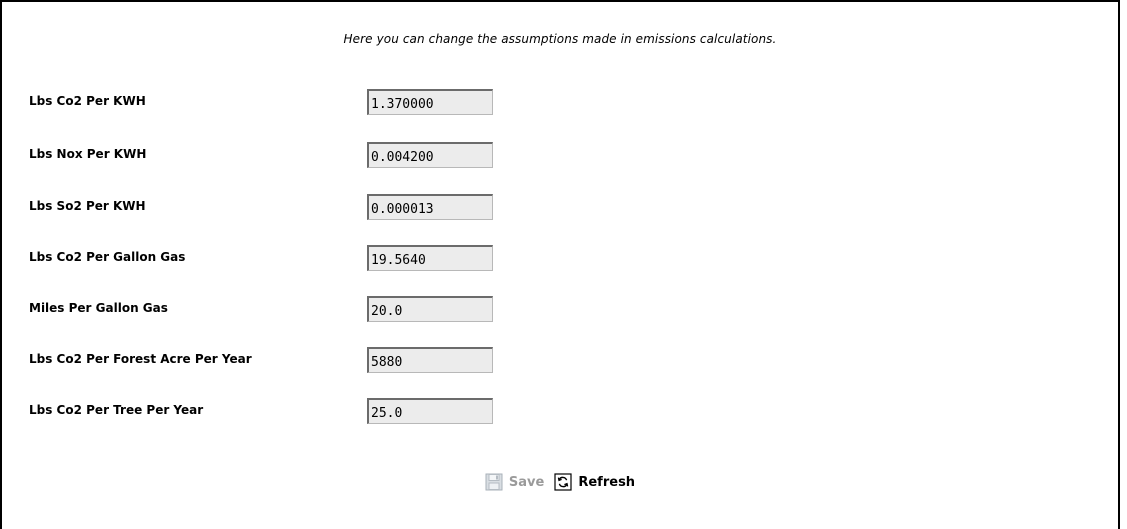  I want to click on refresh-icon, so click(563, 482).